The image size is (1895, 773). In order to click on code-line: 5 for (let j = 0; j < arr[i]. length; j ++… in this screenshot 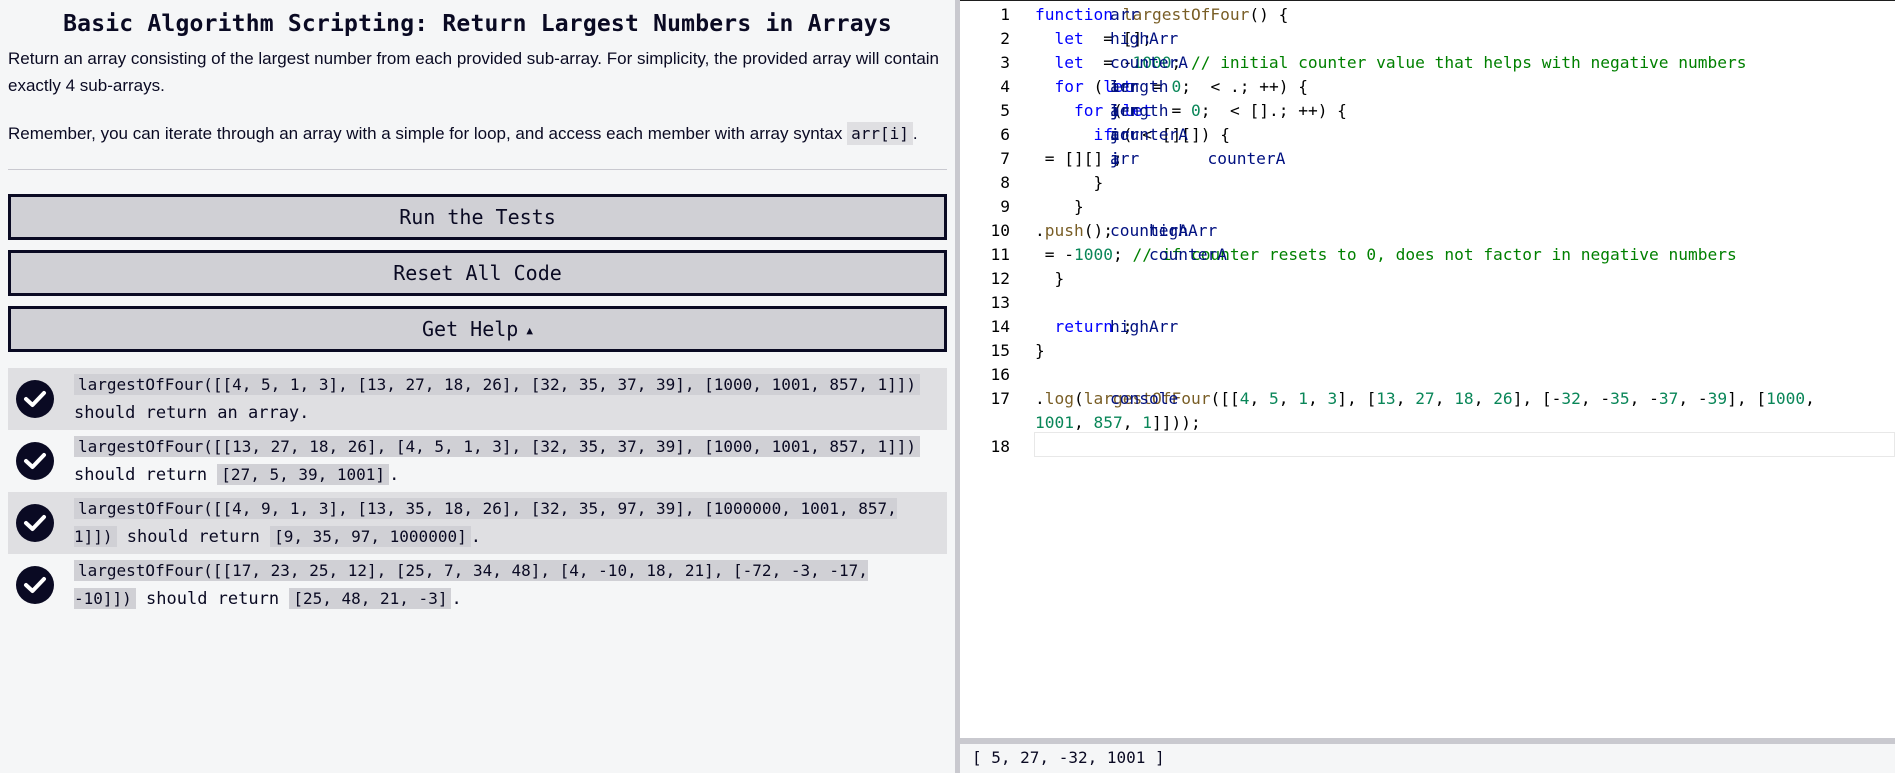, I will do `click(1427, 111)`.